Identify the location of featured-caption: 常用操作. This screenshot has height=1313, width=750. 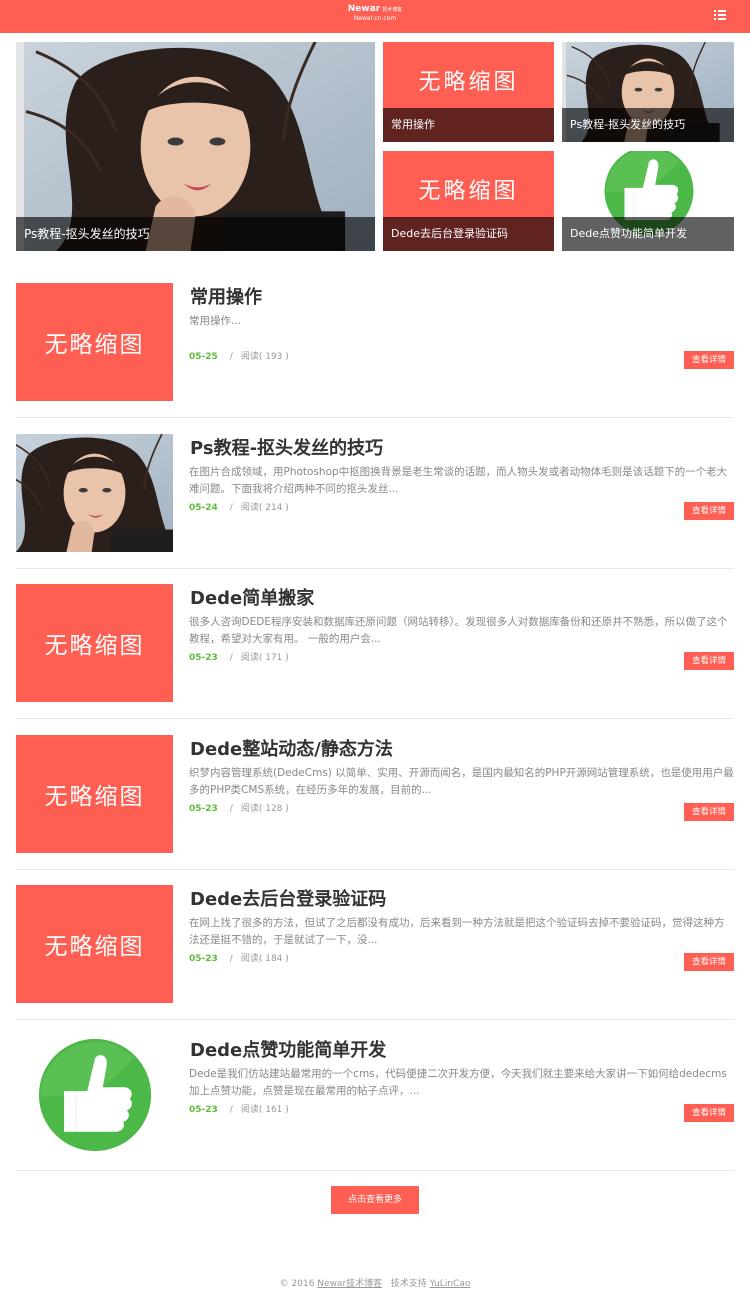
(468, 125).